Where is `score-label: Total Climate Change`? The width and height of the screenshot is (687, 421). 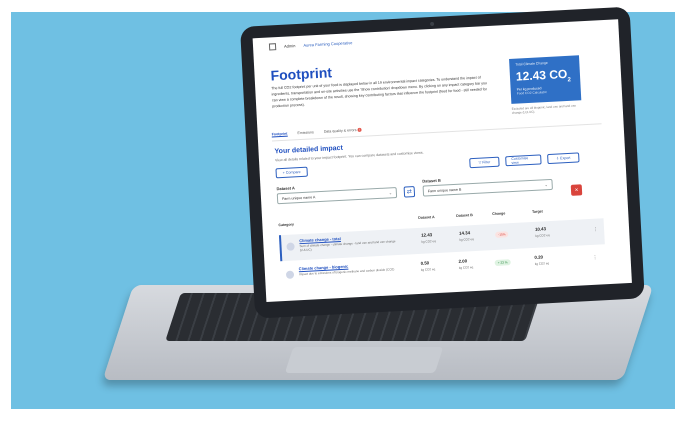 score-label: Total Climate Change is located at coordinates (531, 63).